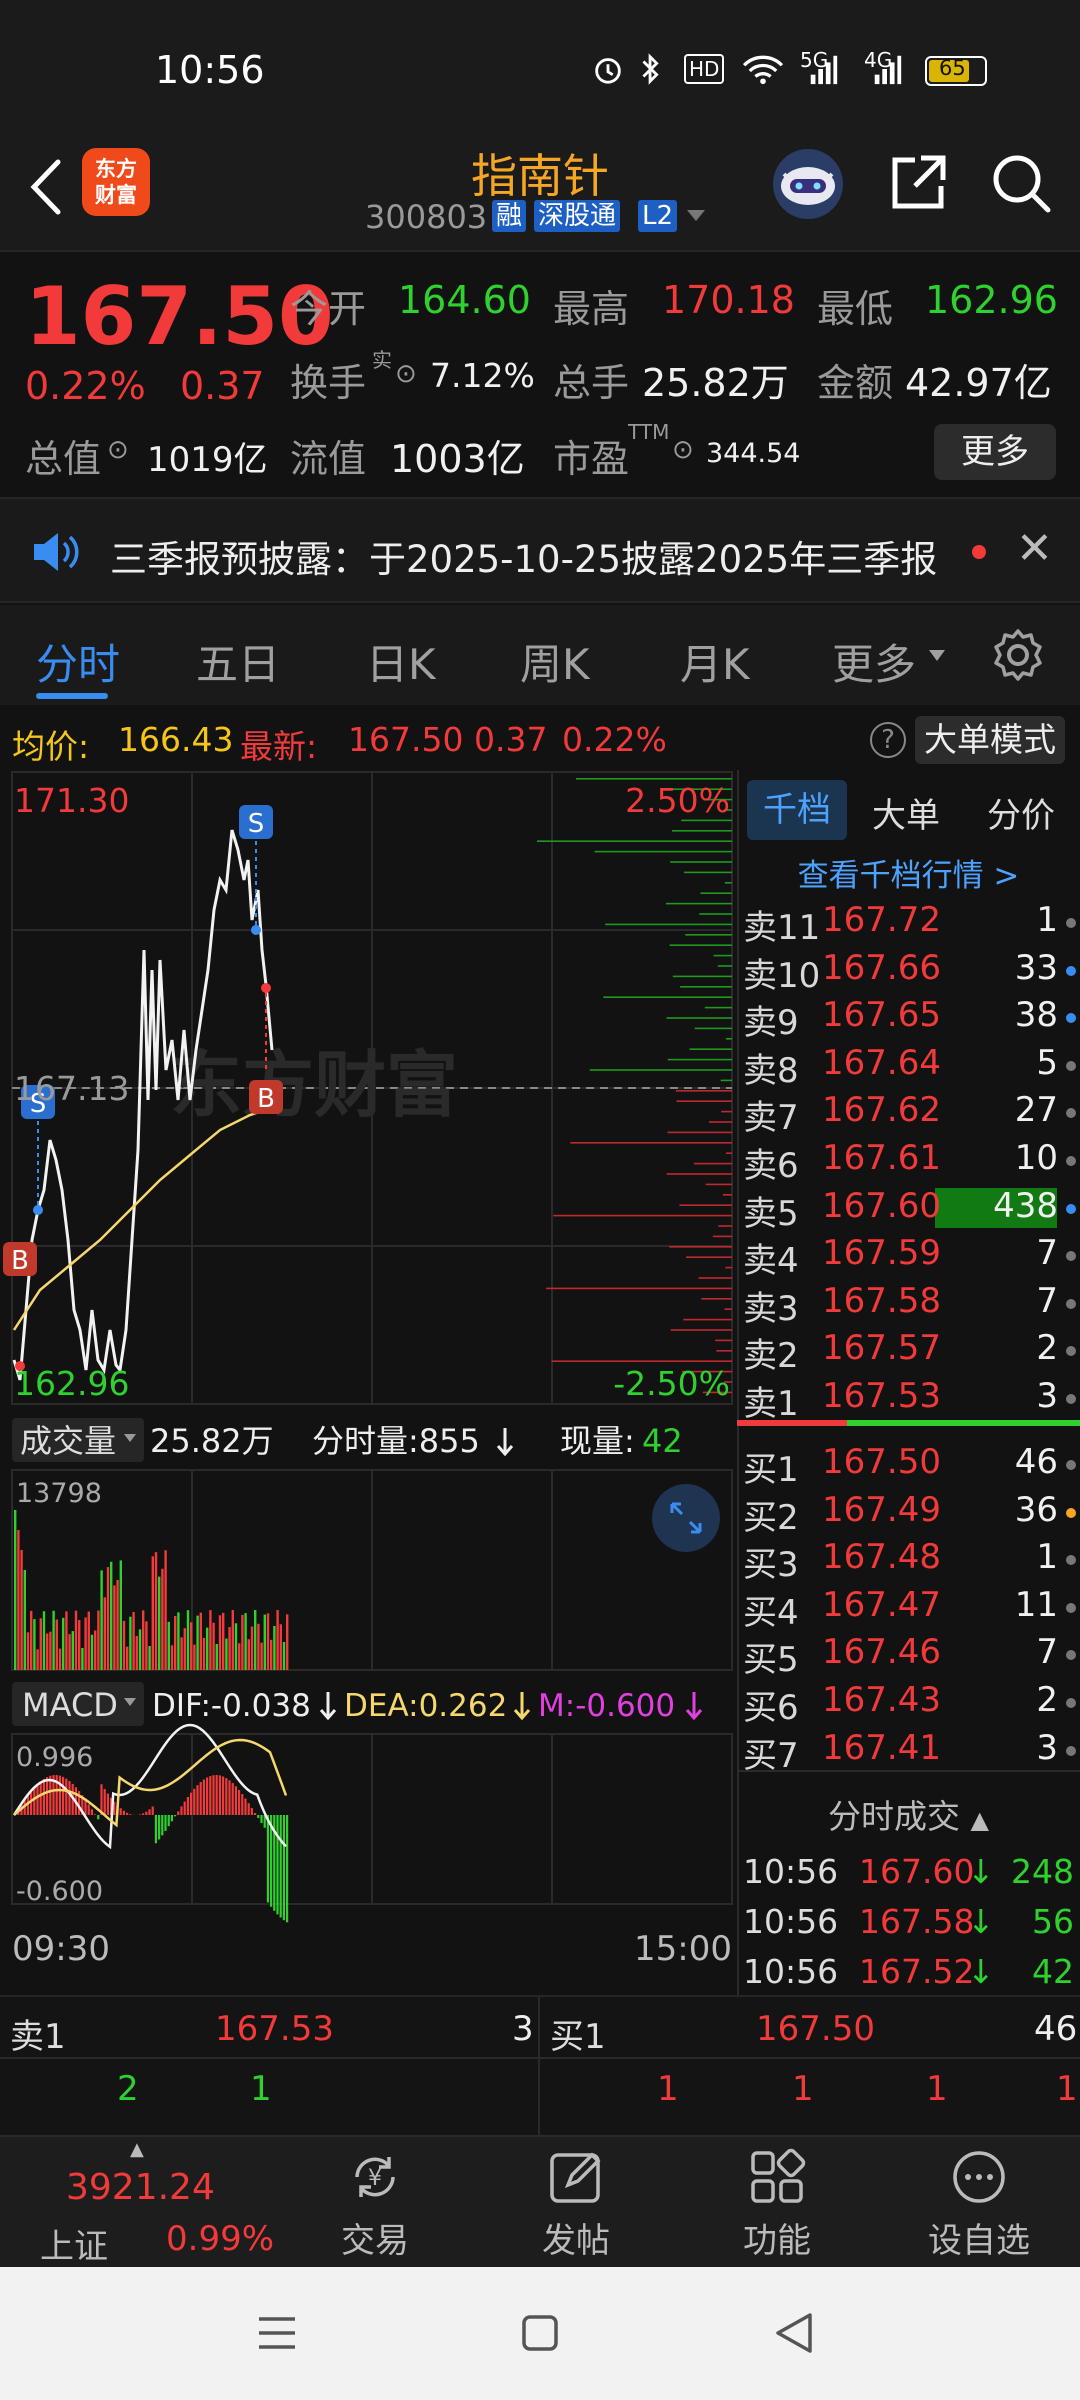  Describe the element at coordinates (1036, 1604) in the screenshot. I see `bid-volume: 11` at that location.